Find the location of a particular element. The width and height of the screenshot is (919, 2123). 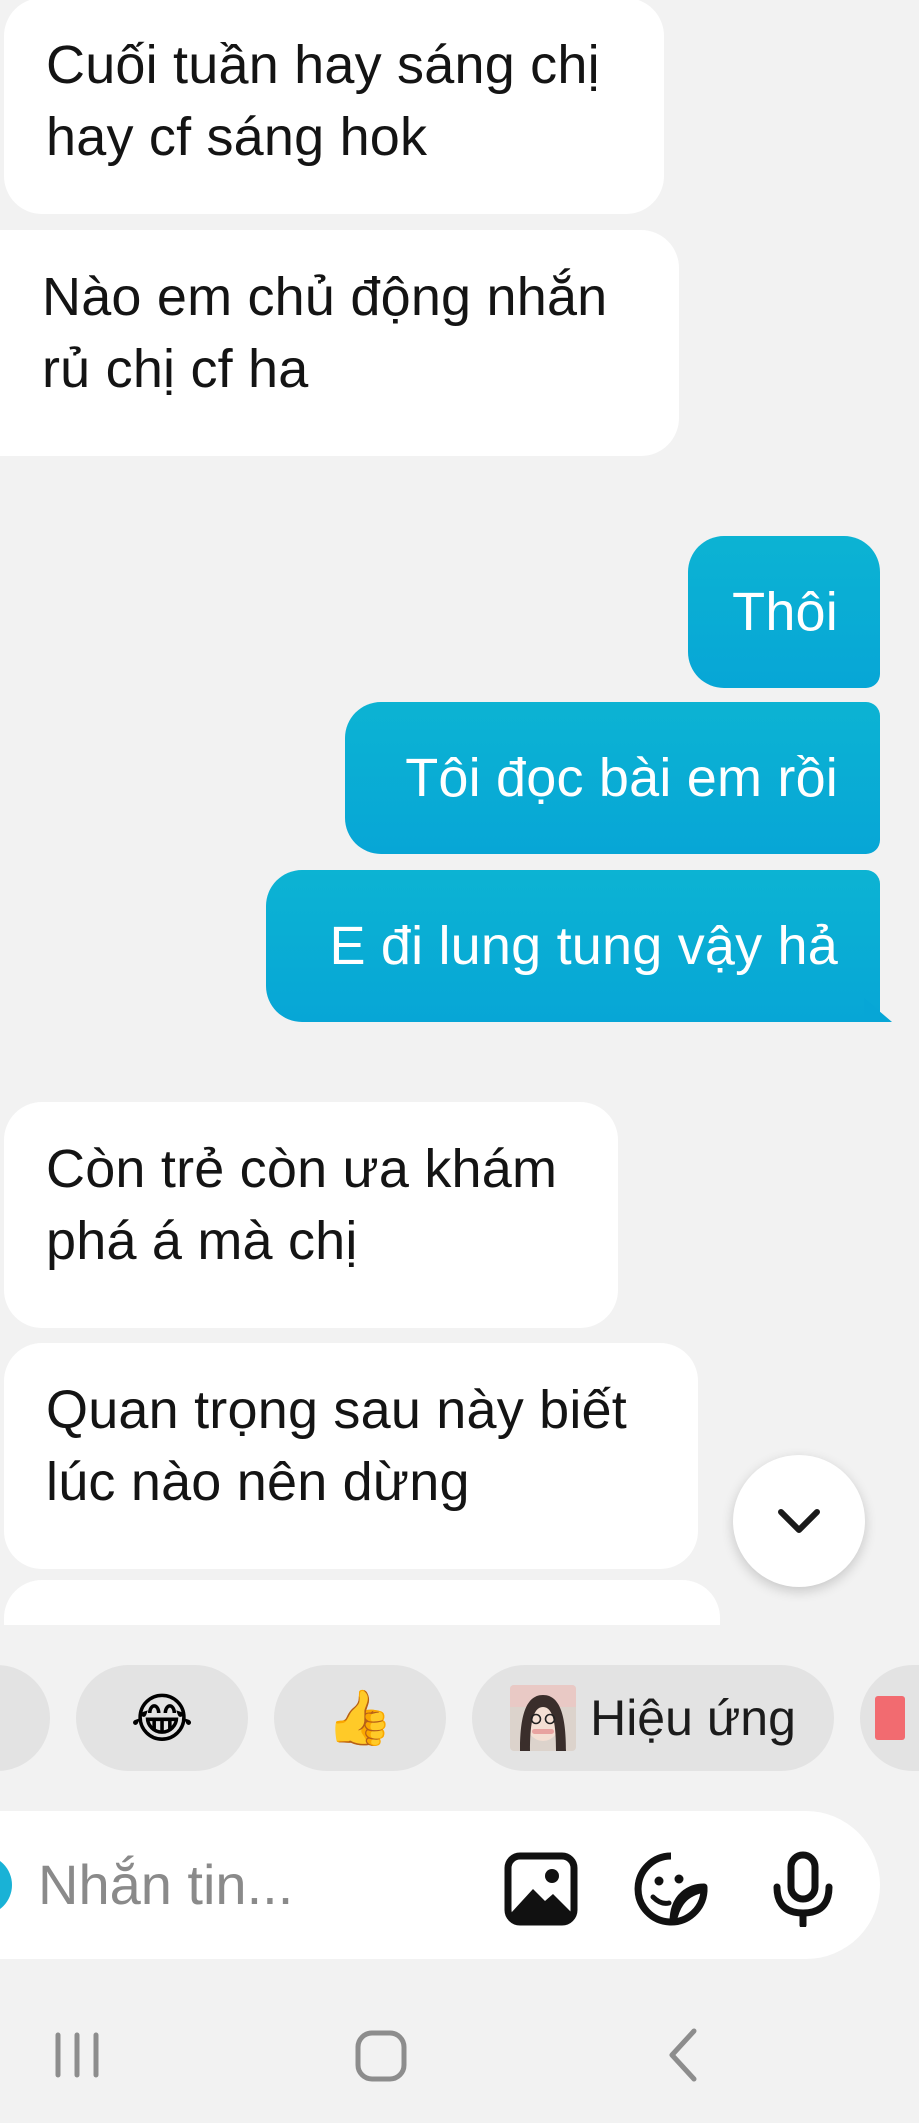

message-outgoing: E đi lung tung vậy hả is located at coordinates (573, 946).